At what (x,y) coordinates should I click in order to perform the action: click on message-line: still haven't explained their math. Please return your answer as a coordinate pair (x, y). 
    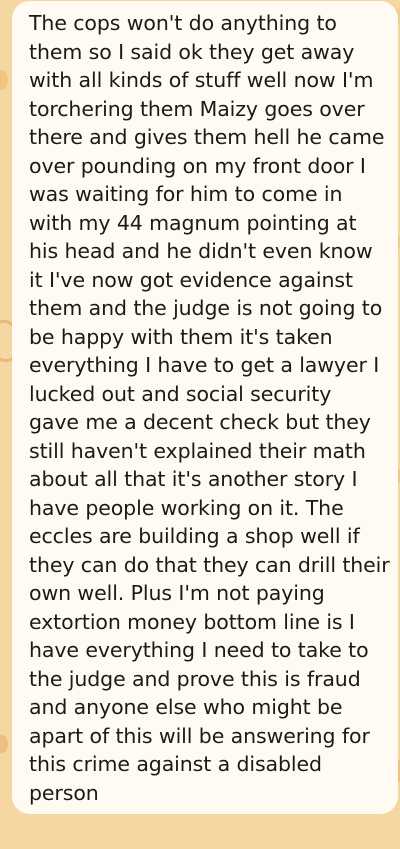
    Looking at the image, I should click on (197, 450).